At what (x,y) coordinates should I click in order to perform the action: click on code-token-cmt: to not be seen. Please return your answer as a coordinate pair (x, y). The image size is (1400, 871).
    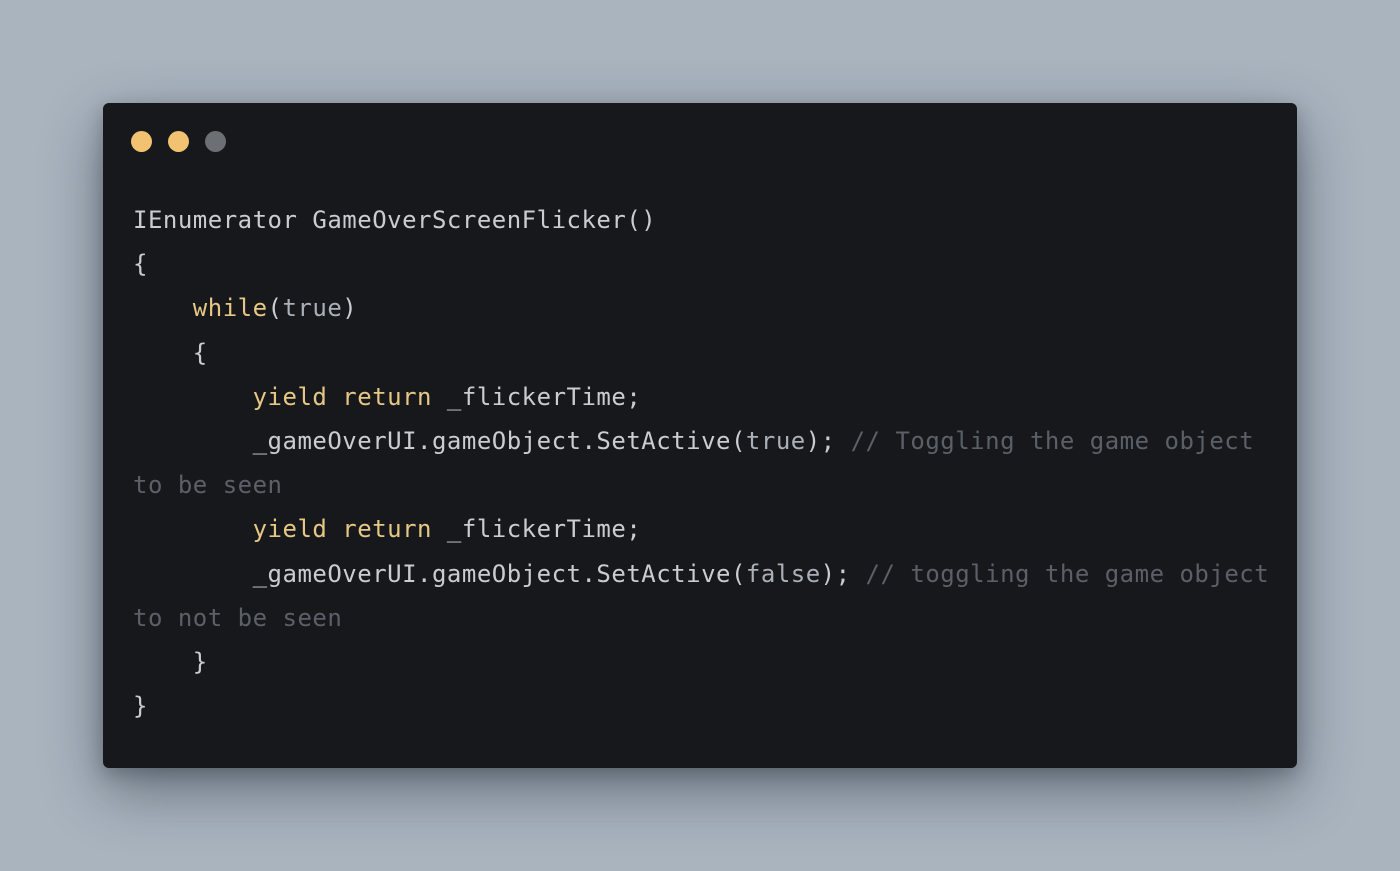
    Looking at the image, I should click on (238, 617).